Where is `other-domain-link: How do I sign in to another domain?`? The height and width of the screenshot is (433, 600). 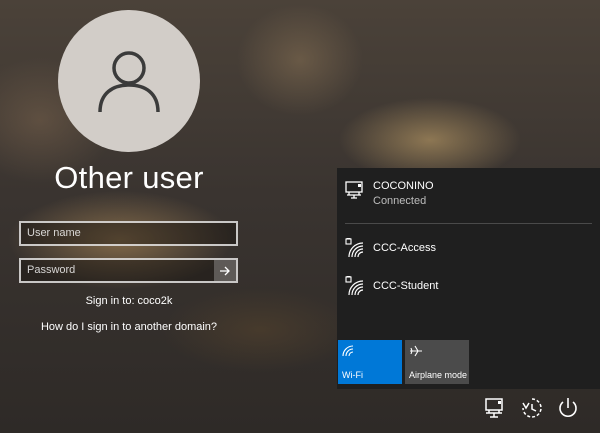 other-domain-link: How do I sign in to another domain? is located at coordinates (129, 327).